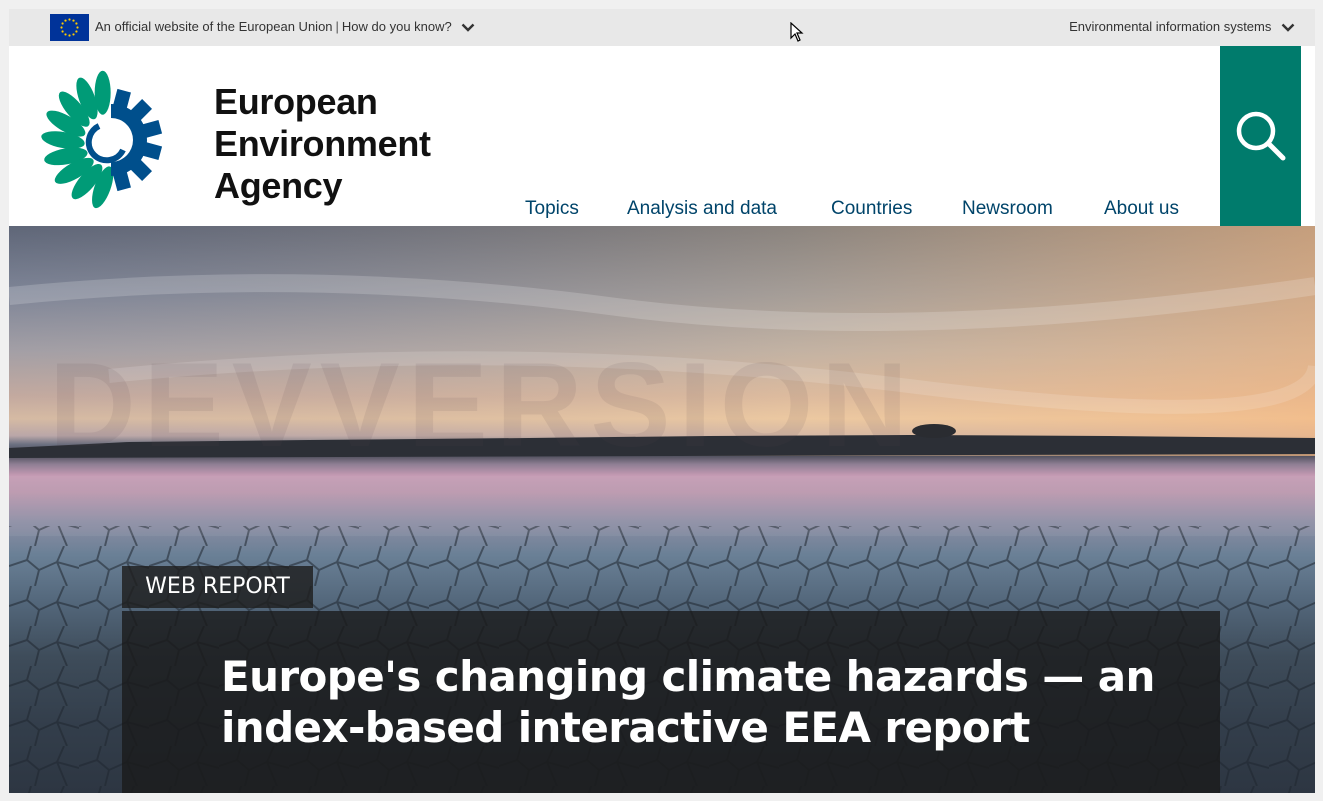  What do you see at coordinates (871, 209) in the screenshot?
I see `nav-countries: Countries` at bounding box center [871, 209].